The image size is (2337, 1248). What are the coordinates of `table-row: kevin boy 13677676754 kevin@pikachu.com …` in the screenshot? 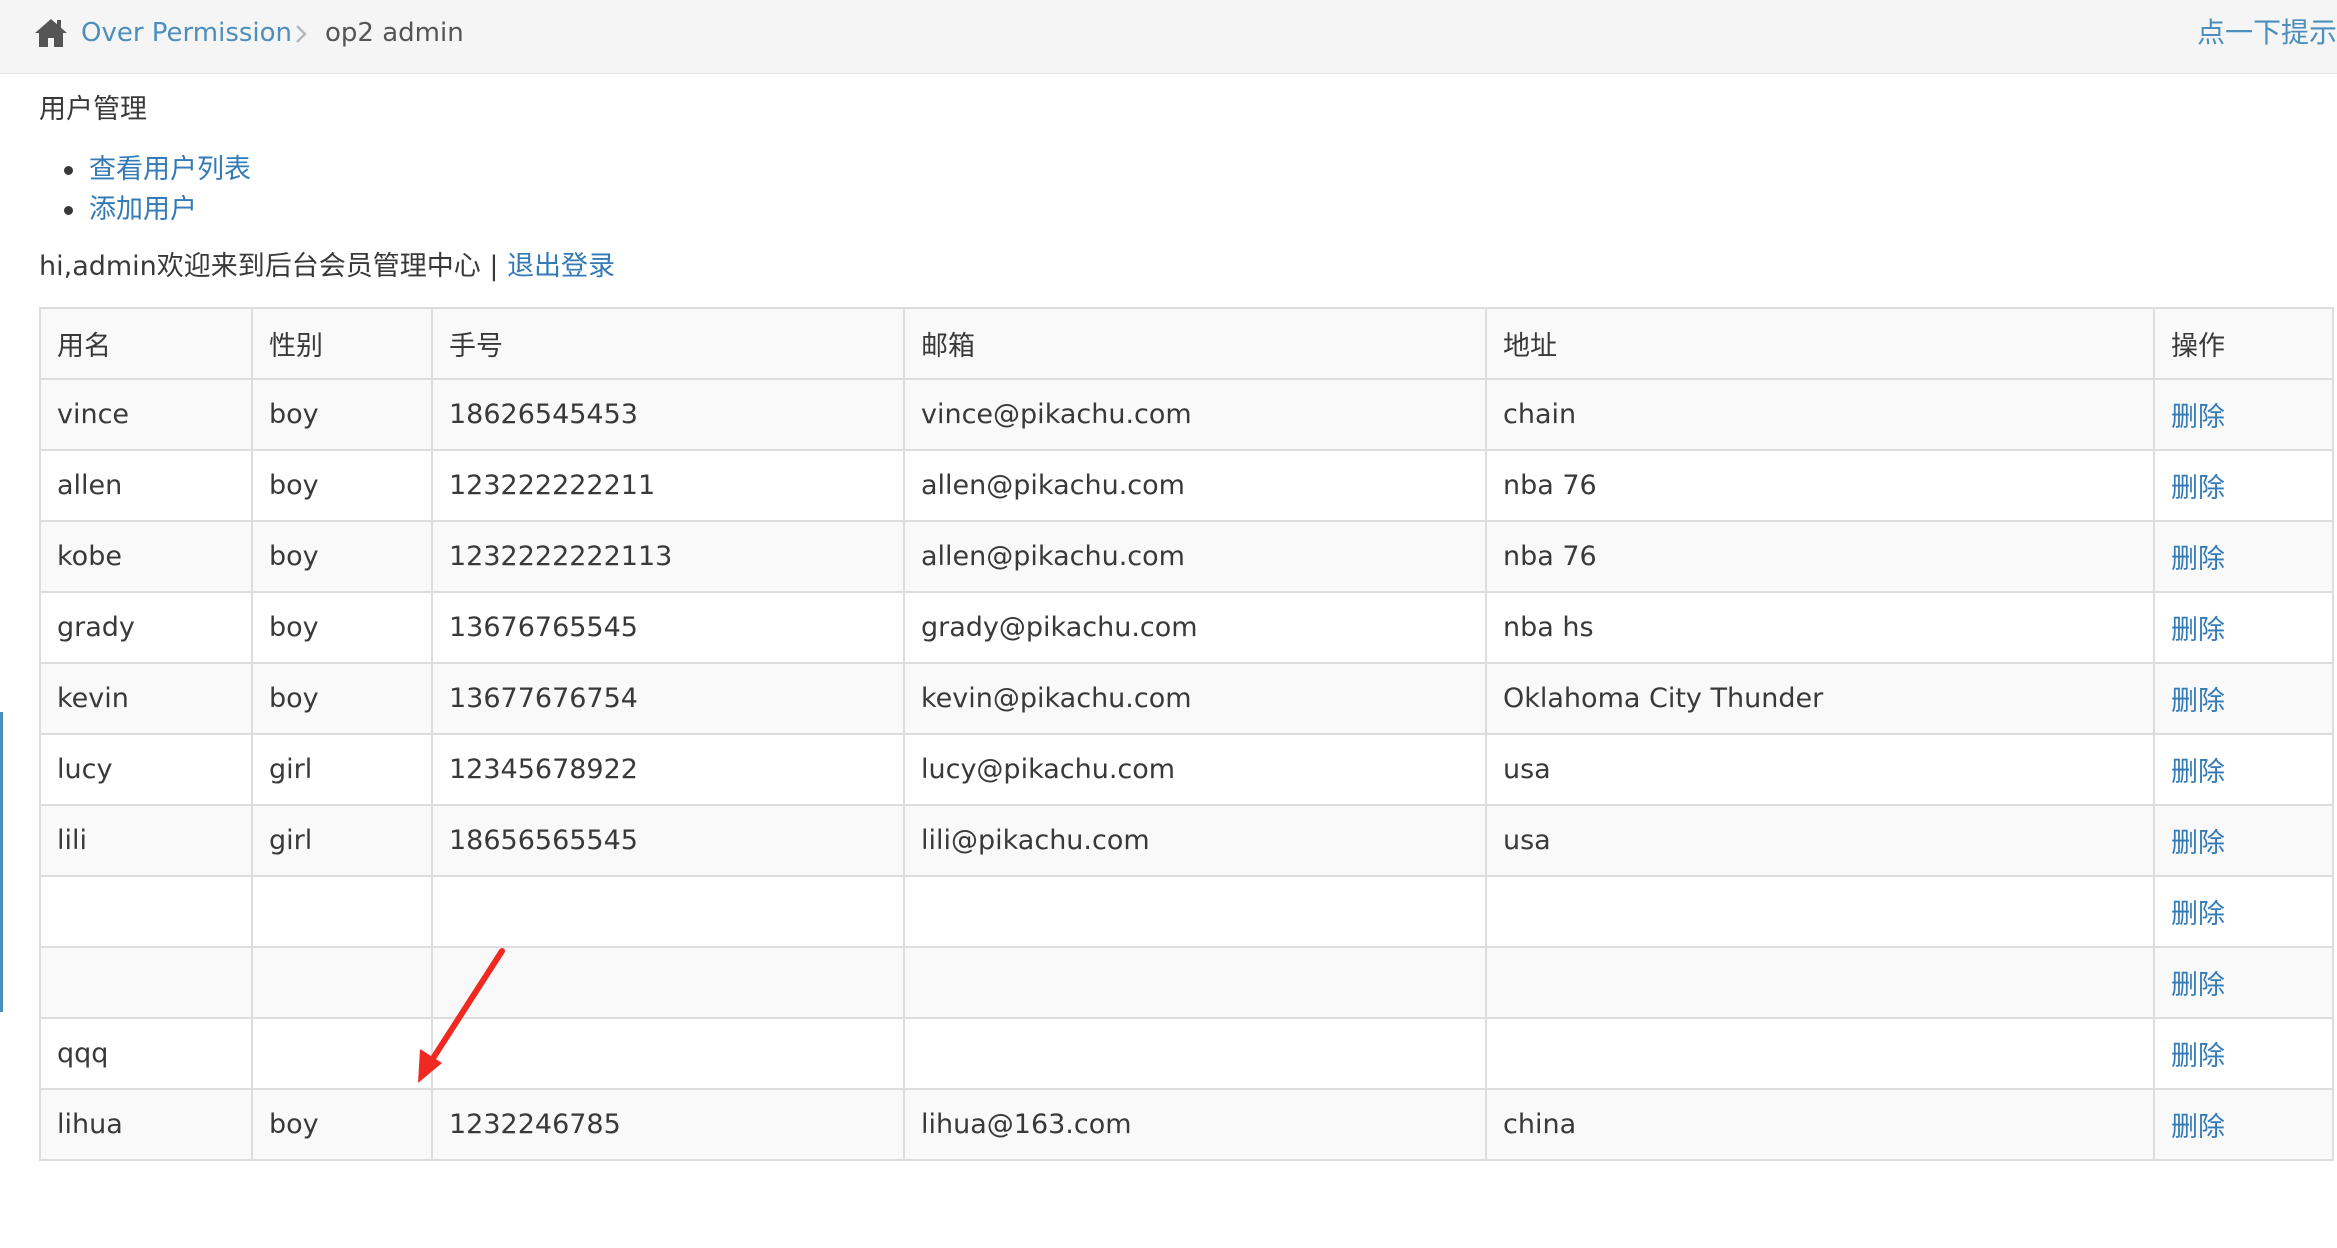 It's located at (1186, 698).